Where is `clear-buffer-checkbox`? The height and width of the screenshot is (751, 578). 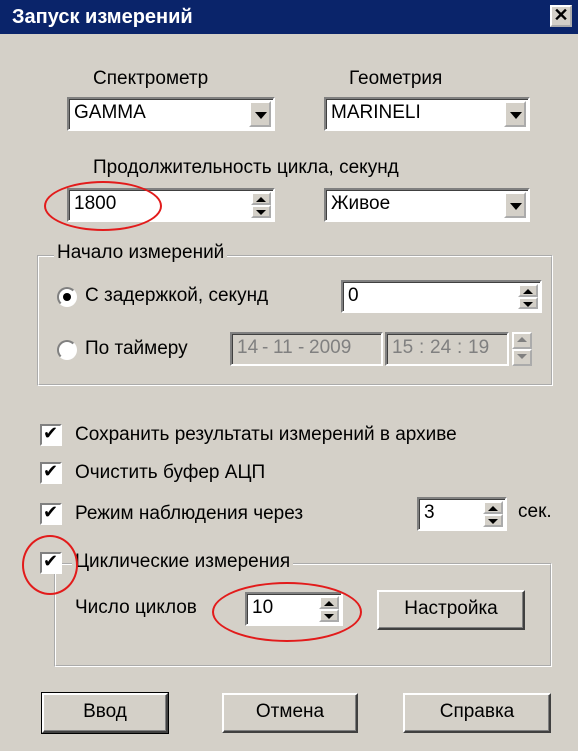 clear-buffer-checkbox is located at coordinates (51, 472).